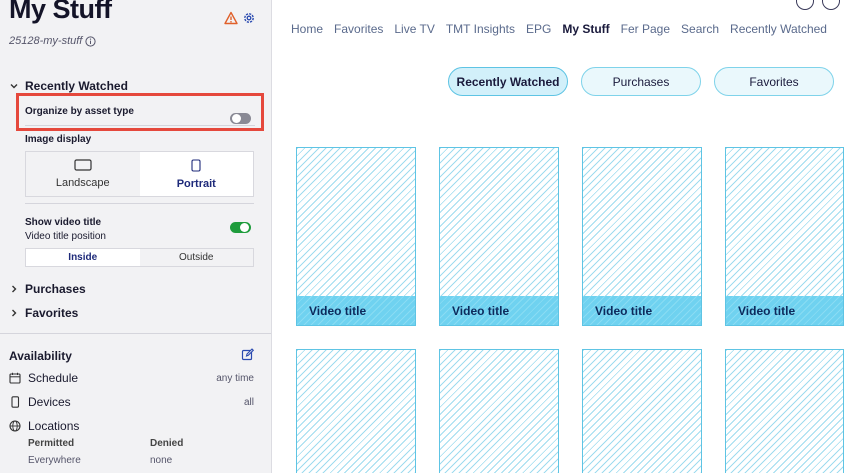 The width and height of the screenshot is (850, 473). I want to click on availability-title: Availability, so click(40, 356).